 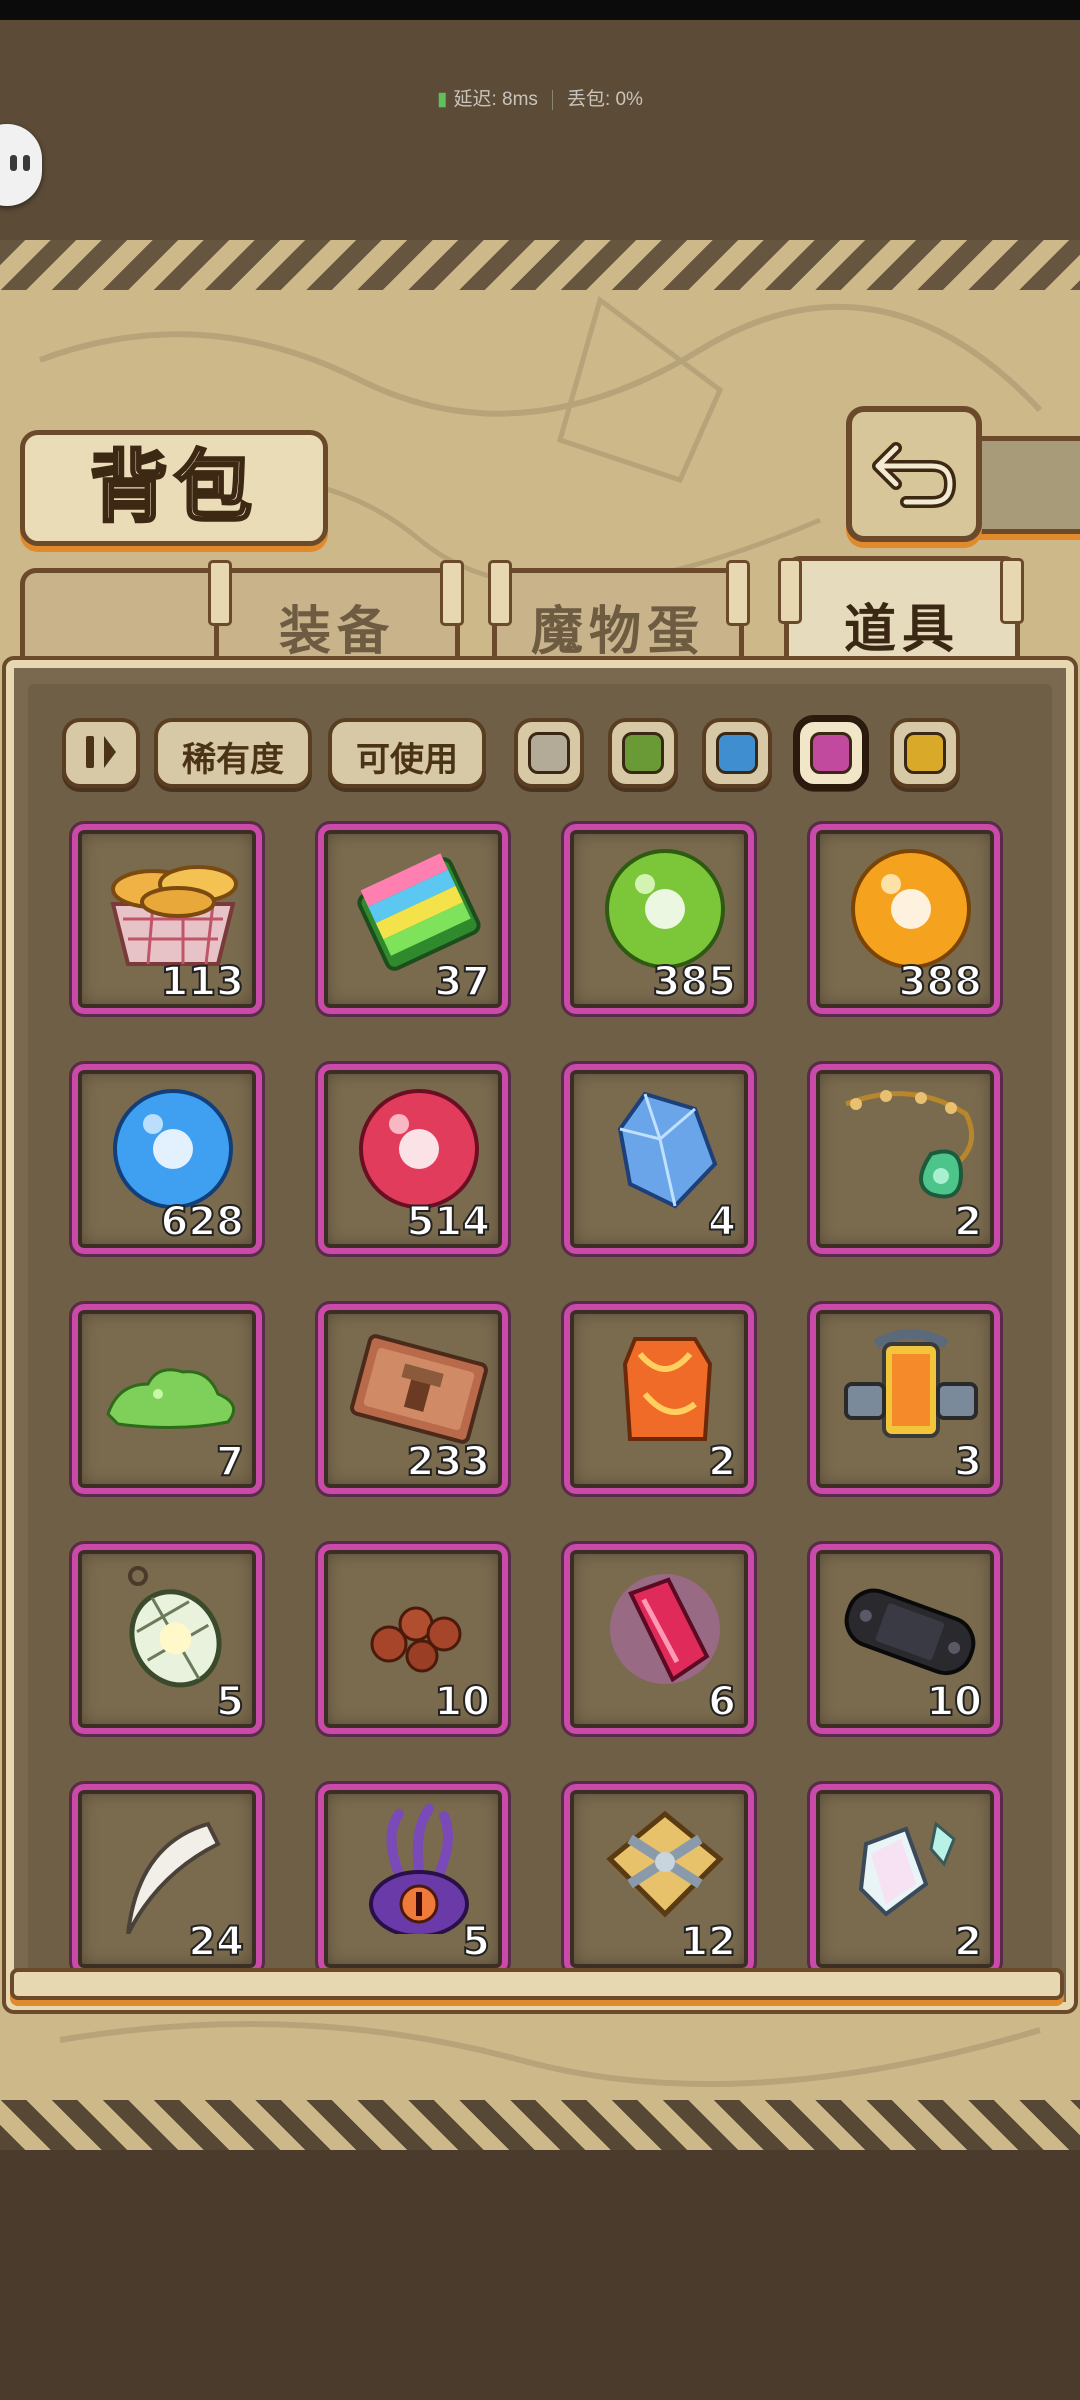 I want to click on item-count: 7, so click(x=230, y=1462).